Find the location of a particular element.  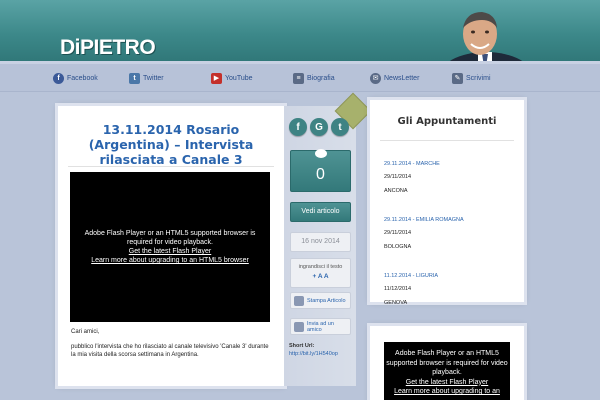

appointment-link: 11.12.2014 - LIGURIA is located at coordinates (411, 276).